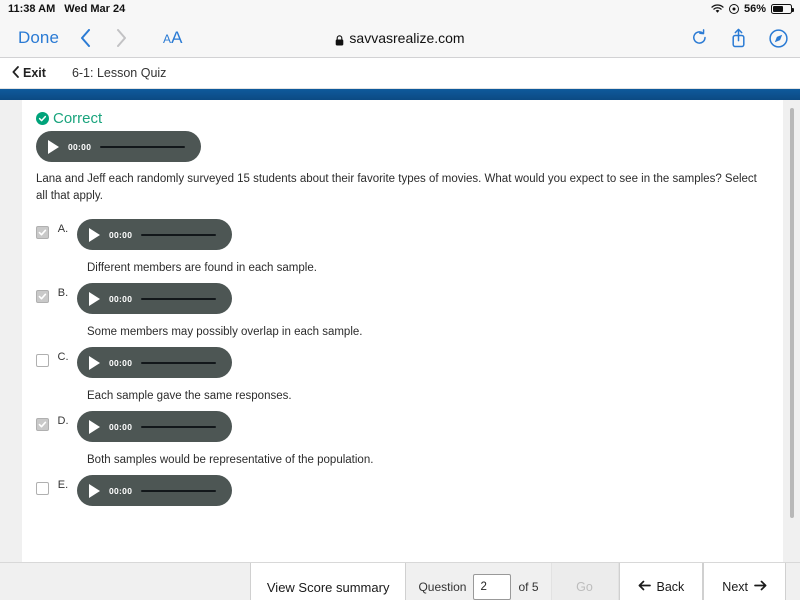  I want to click on text-size-button: AA, so click(172, 38).